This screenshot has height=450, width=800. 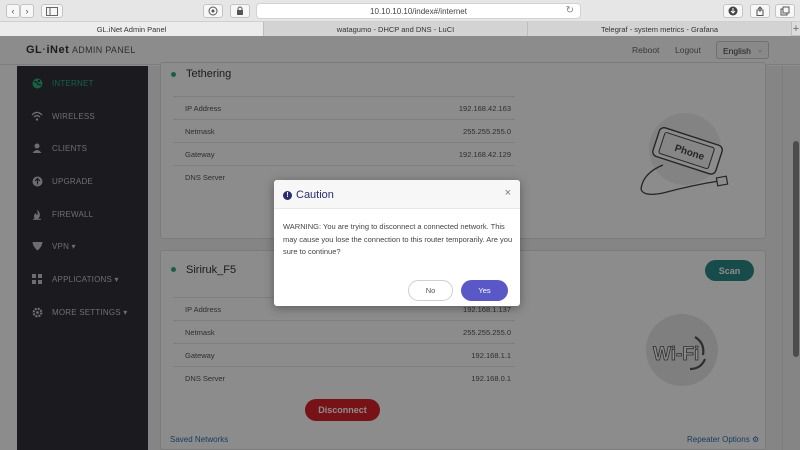 I want to click on tab-label: watagumo - DHCP and DNS - LuCI, so click(x=395, y=29).